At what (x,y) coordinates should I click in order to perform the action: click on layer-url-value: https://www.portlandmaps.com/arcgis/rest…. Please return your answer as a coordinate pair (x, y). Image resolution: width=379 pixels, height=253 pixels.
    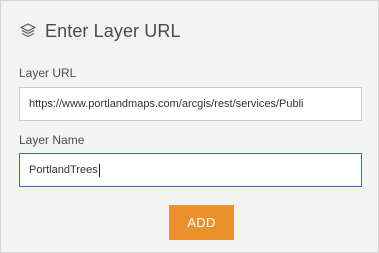
    Looking at the image, I should click on (167, 104).